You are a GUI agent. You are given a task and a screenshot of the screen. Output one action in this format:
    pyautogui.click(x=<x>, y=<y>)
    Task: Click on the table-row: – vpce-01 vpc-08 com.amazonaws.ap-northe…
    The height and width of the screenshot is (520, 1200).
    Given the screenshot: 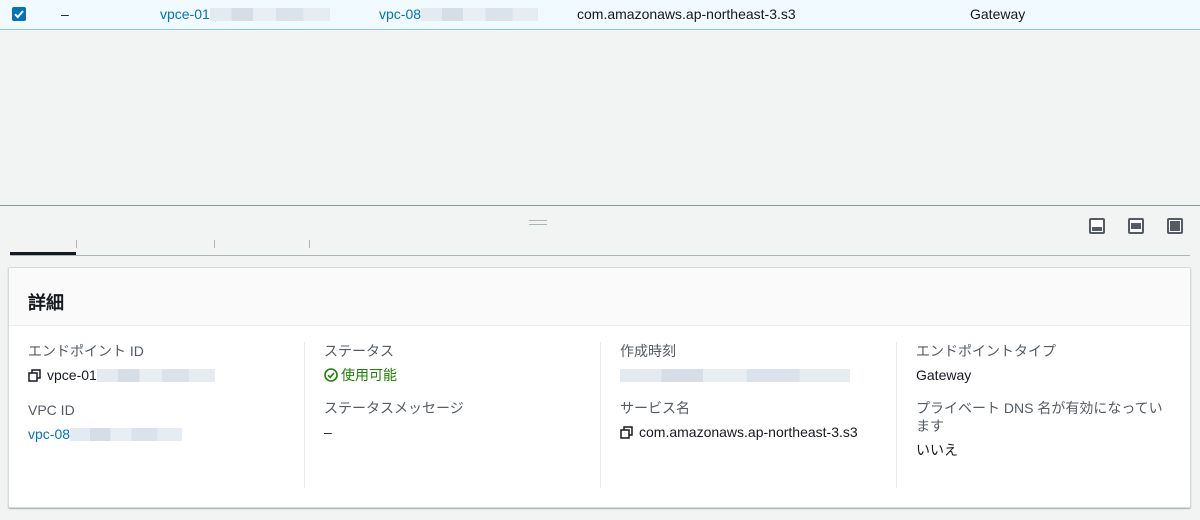 What is the action you would take?
    pyautogui.click(x=600, y=15)
    